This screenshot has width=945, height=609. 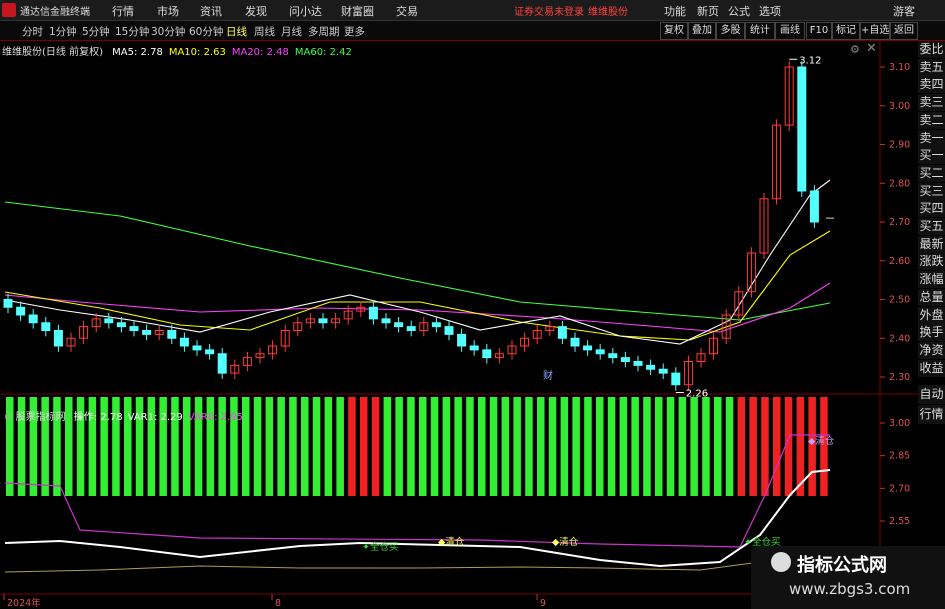 What do you see at coordinates (211, 11) in the screenshot?
I see `menu-item: 资讯` at bounding box center [211, 11].